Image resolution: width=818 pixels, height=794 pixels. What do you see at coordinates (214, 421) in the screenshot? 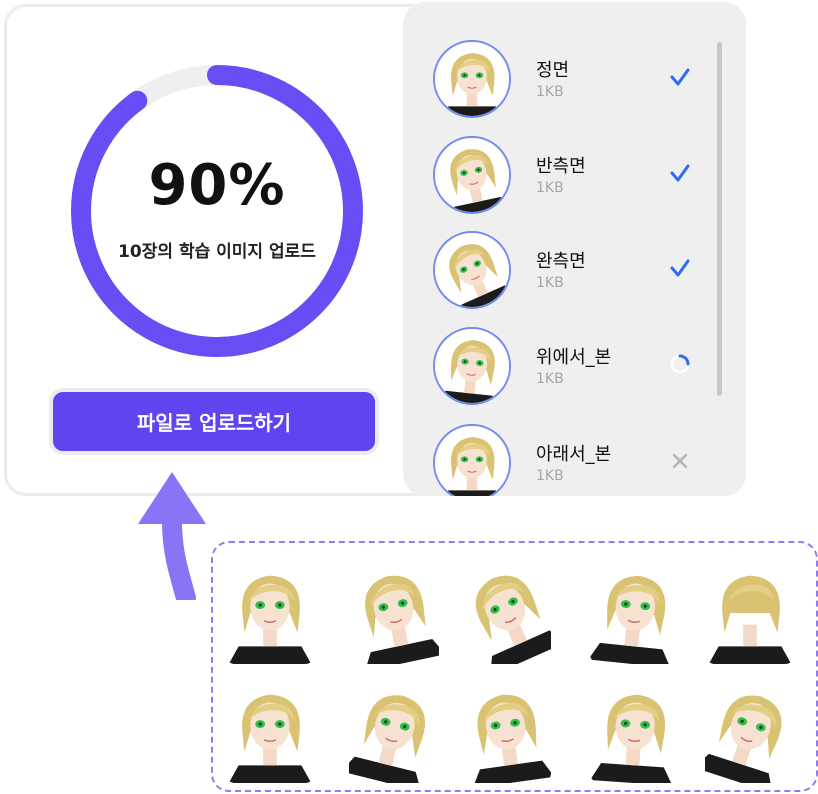
I see `upload-from-file-button: 파일로 업로드하기` at bounding box center [214, 421].